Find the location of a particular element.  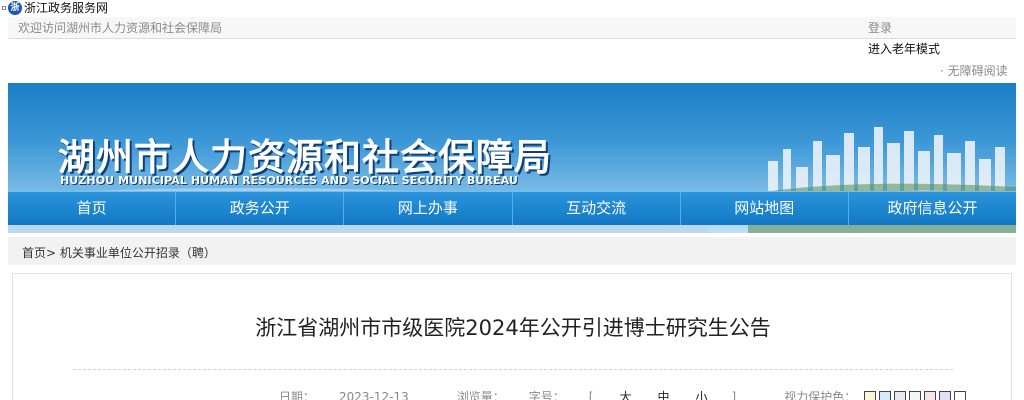

font-size-medium-button: 中 is located at coordinates (664, 395).